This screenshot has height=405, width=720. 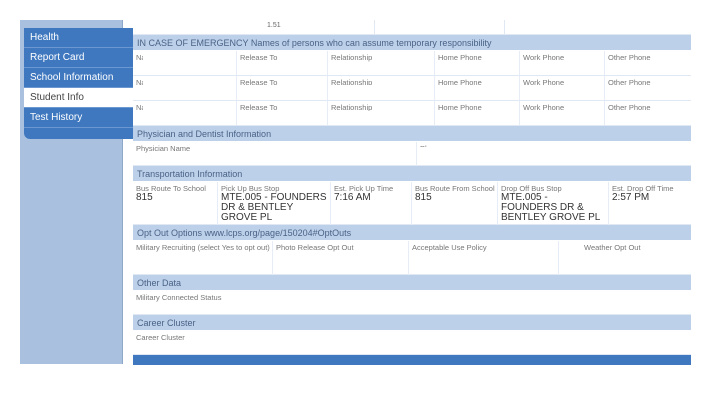 I want to click on dropoff-stop-value: MTE.005 - FOUNDERS DR & BENTLEY GROVE PL, so click(x=551, y=207).